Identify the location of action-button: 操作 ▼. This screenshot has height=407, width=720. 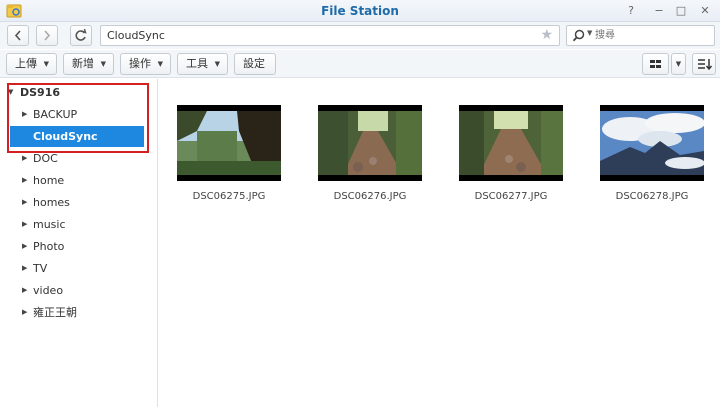
(145, 64).